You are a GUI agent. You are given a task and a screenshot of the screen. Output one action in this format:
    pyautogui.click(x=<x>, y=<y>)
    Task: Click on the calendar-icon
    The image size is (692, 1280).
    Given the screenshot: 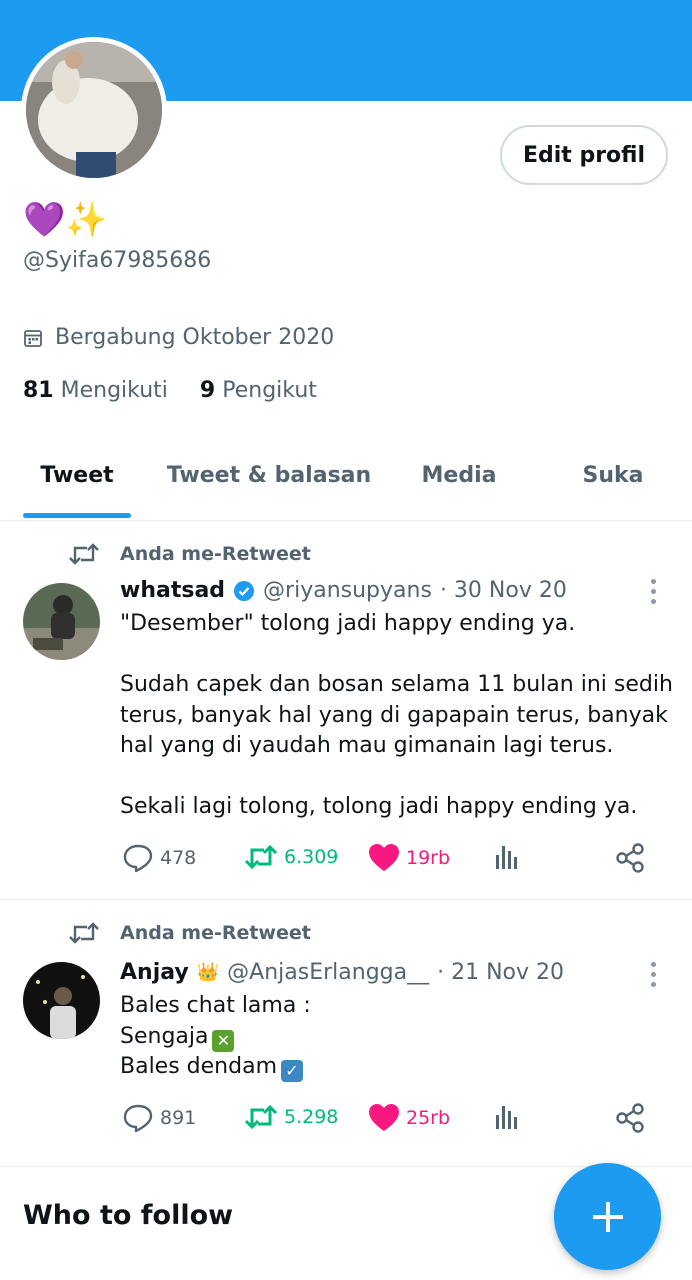 What is the action you would take?
    pyautogui.click(x=33, y=338)
    